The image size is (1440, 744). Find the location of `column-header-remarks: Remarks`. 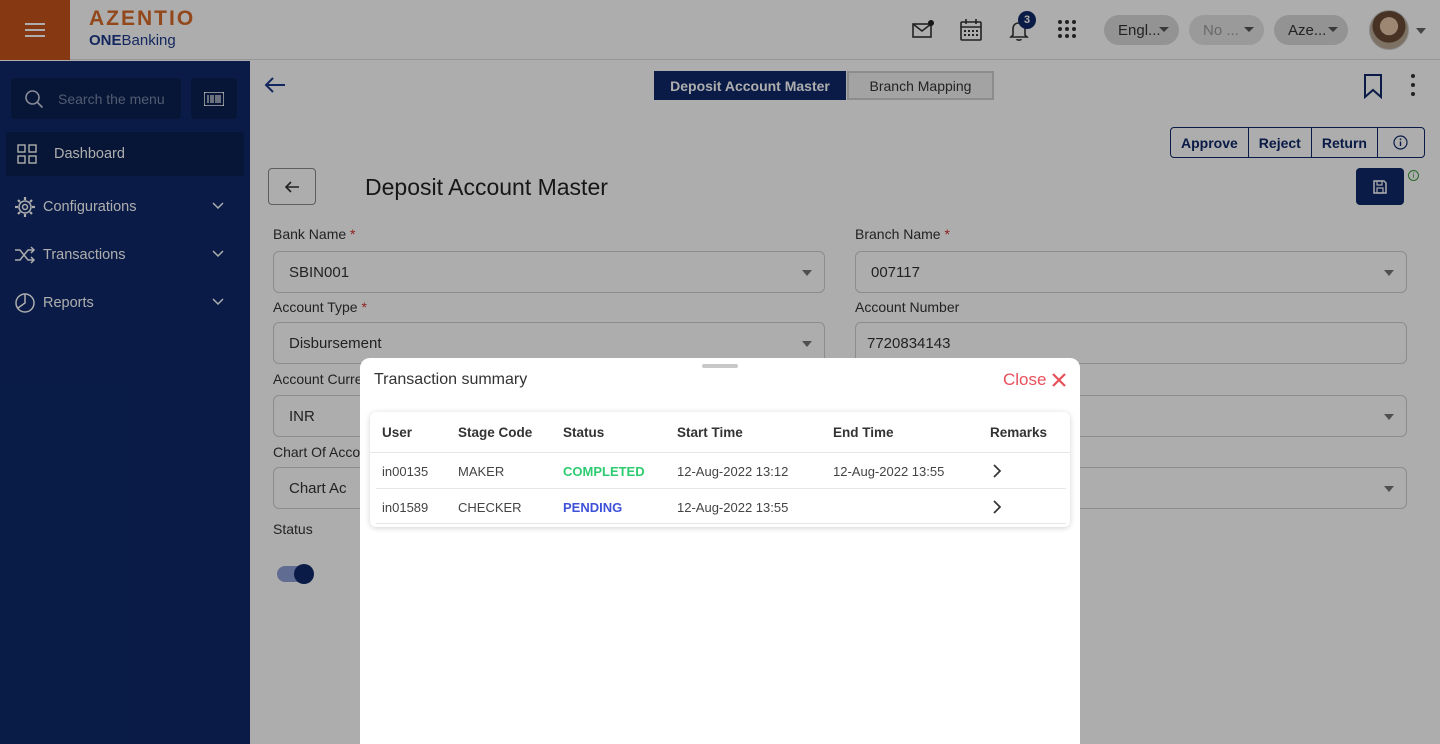

column-header-remarks: Remarks is located at coordinates (1019, 432).